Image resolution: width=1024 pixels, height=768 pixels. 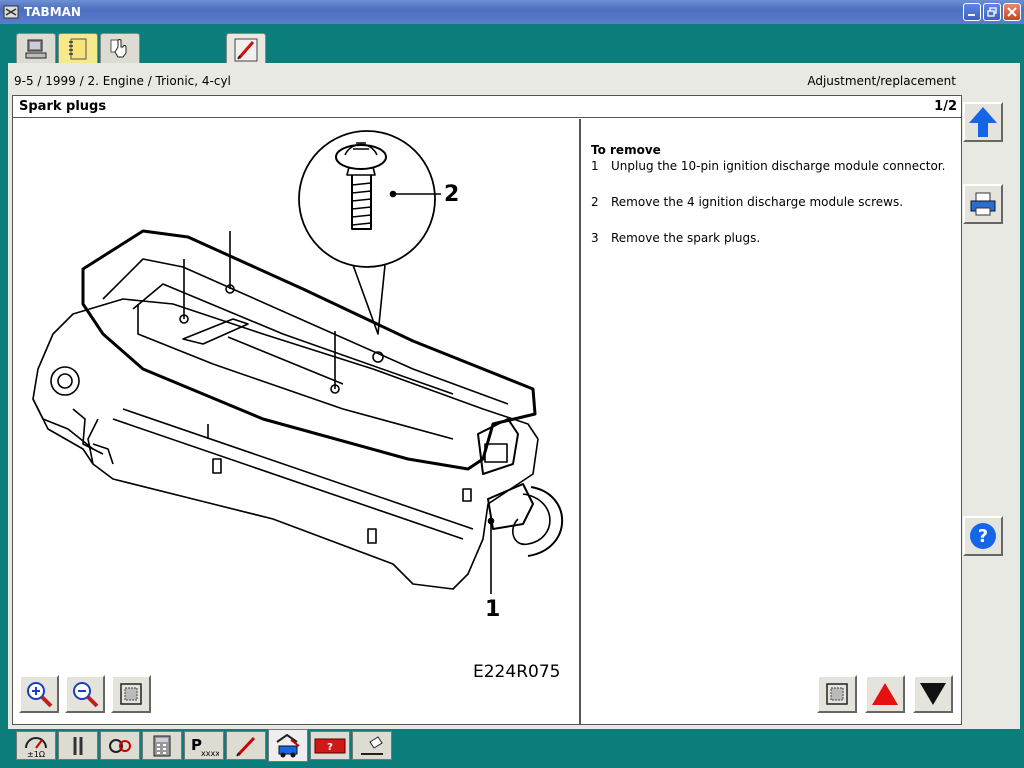 What do you see at coordinates (881, 81) in the screenshot?
I see `page-type-label: Adjustment/replacement` at bounding box center [881, 81].